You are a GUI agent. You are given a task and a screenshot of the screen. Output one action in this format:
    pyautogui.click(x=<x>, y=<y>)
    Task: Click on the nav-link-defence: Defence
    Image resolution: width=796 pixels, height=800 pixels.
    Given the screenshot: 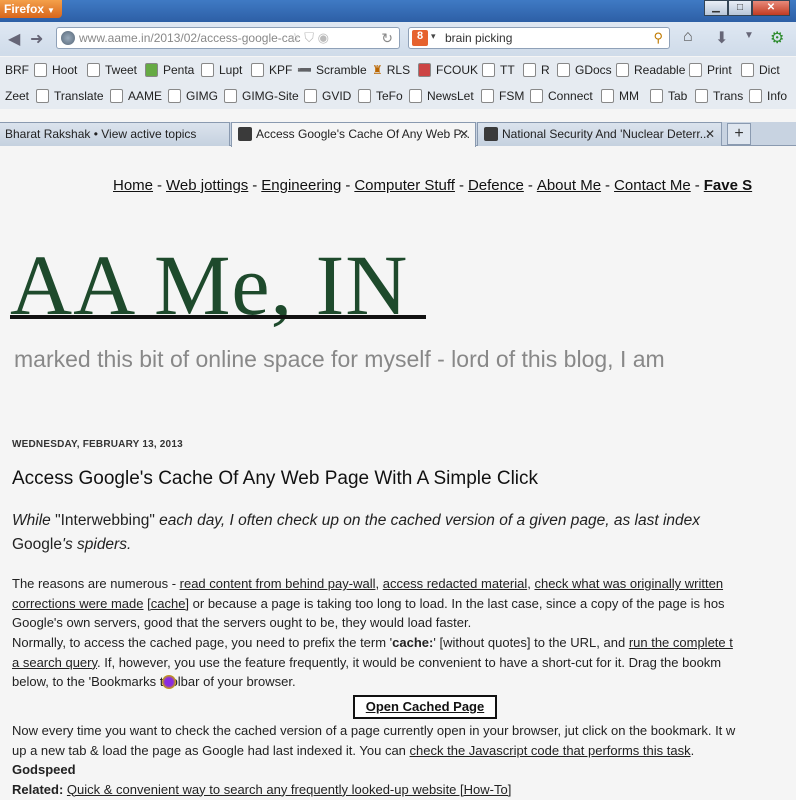 What is the action you would take?
    pyautogui.click(x=496, y=185)
    